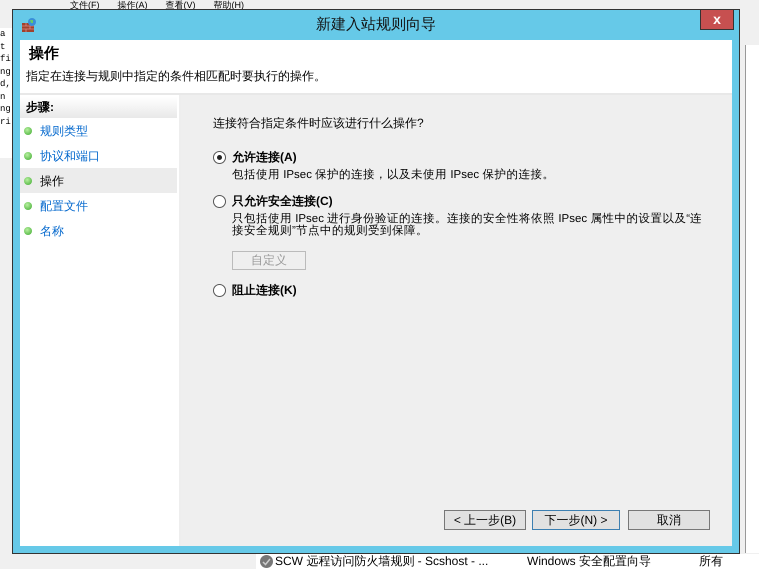 The width and height of the screenshot is (759, 569). I want to click on rule-group: Windows 安全配置向导, so click(612, 561).